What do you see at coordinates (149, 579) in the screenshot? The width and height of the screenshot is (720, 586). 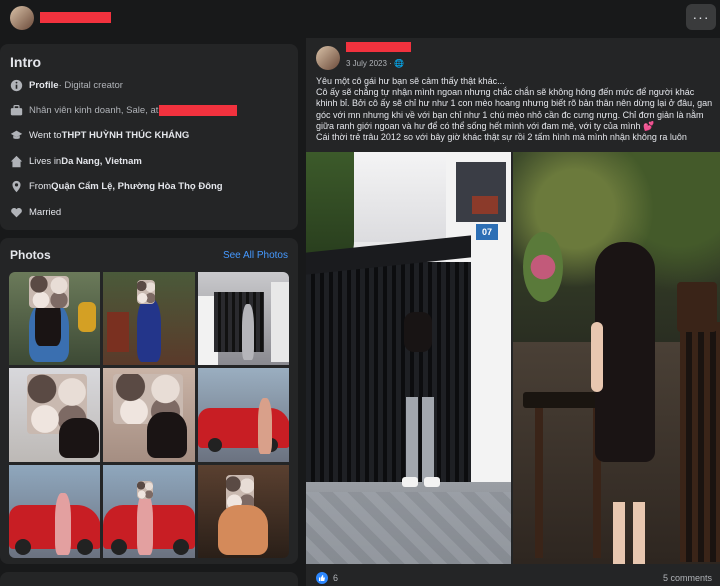 I see `friends-card-edge` at bounding box center [149, 579].